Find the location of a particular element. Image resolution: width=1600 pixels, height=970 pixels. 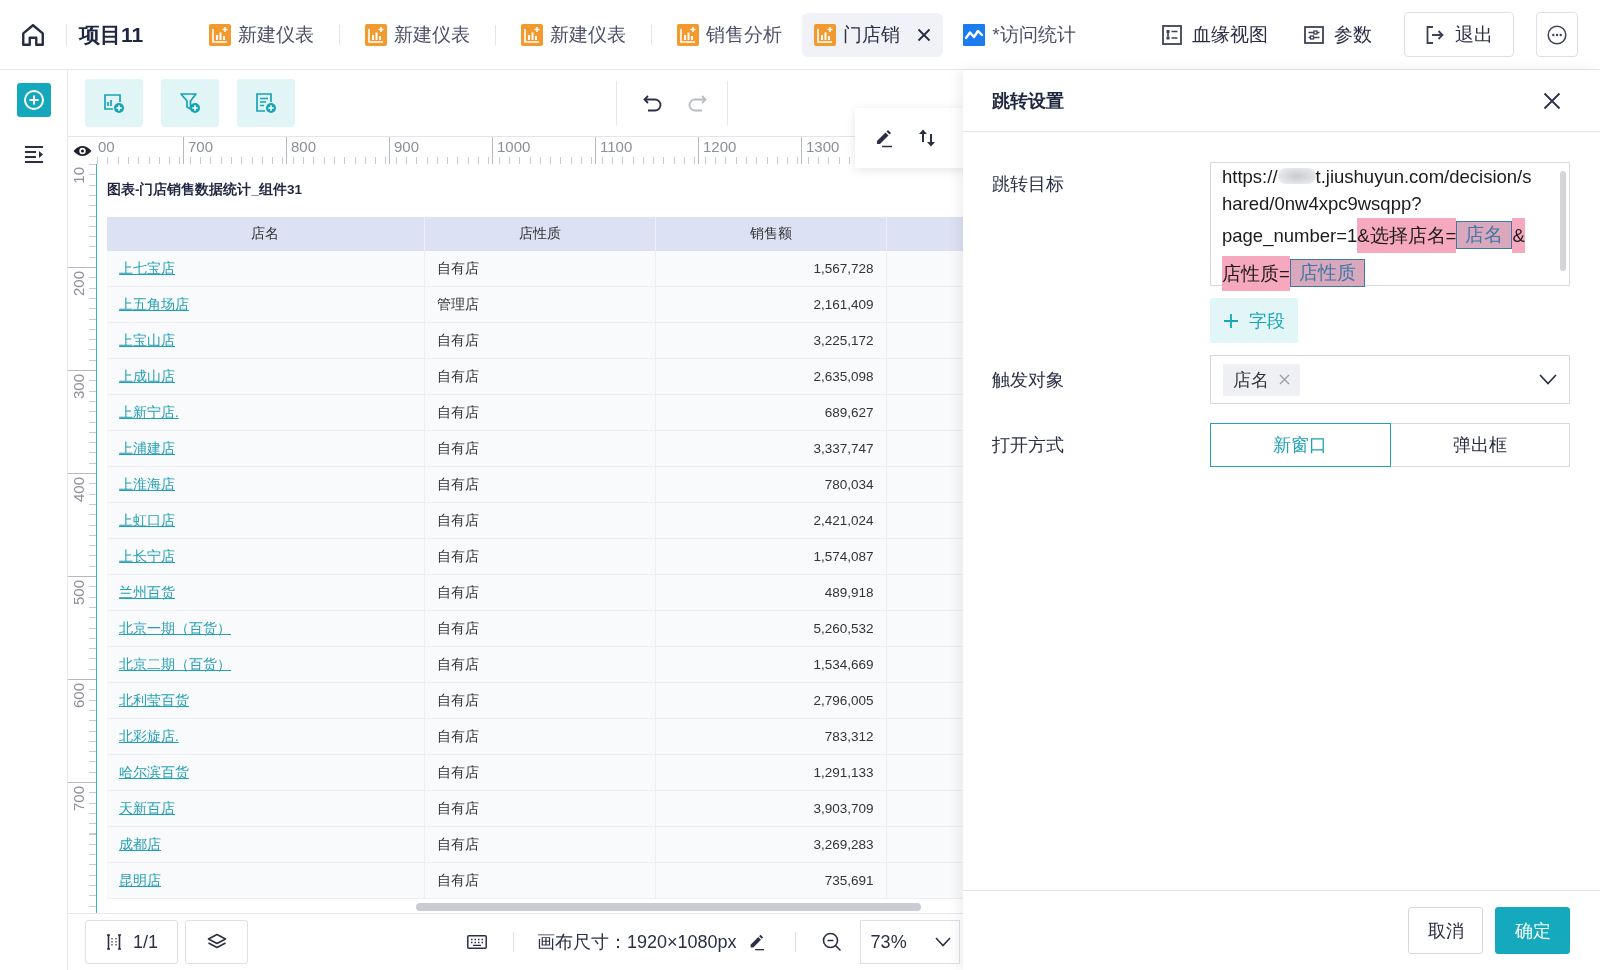

field-token: 店性质 is located at coordinates (1327, 273).